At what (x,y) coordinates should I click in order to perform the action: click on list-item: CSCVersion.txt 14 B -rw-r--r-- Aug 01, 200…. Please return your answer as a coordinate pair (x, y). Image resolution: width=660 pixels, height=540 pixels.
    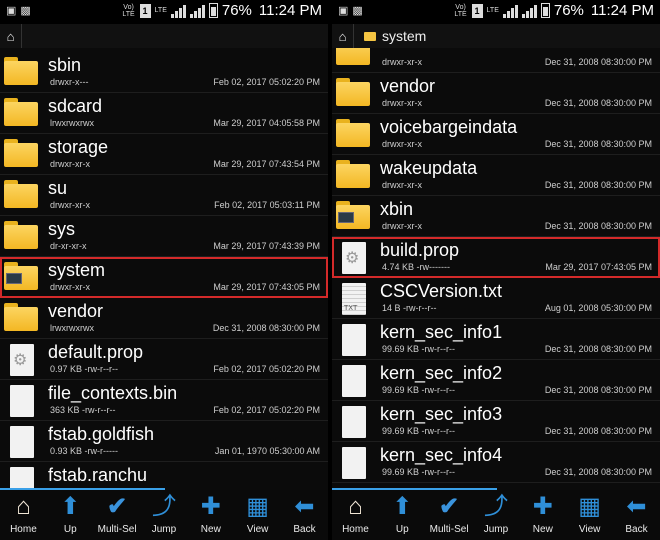
    Looking at the image, I should click on (496, 298).